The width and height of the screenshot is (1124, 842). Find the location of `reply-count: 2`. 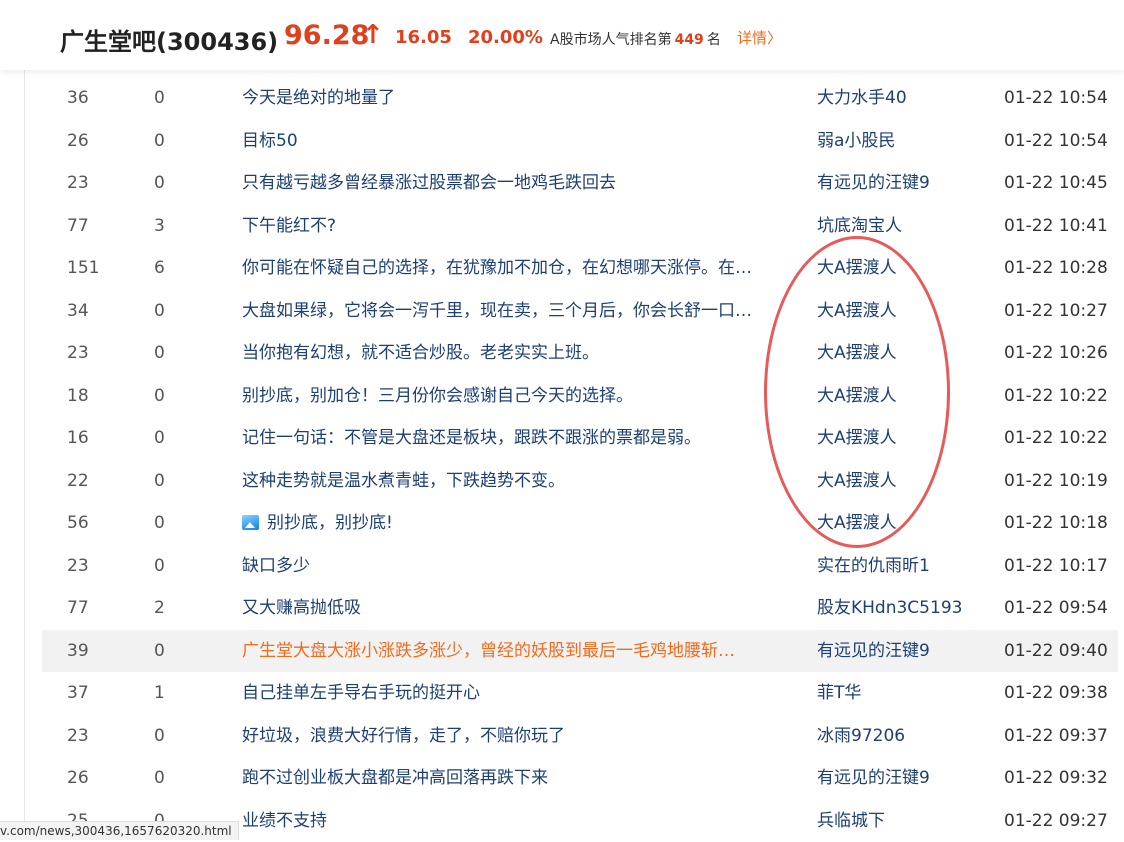

reply-count: 2 is located at coordinates (159, 608).